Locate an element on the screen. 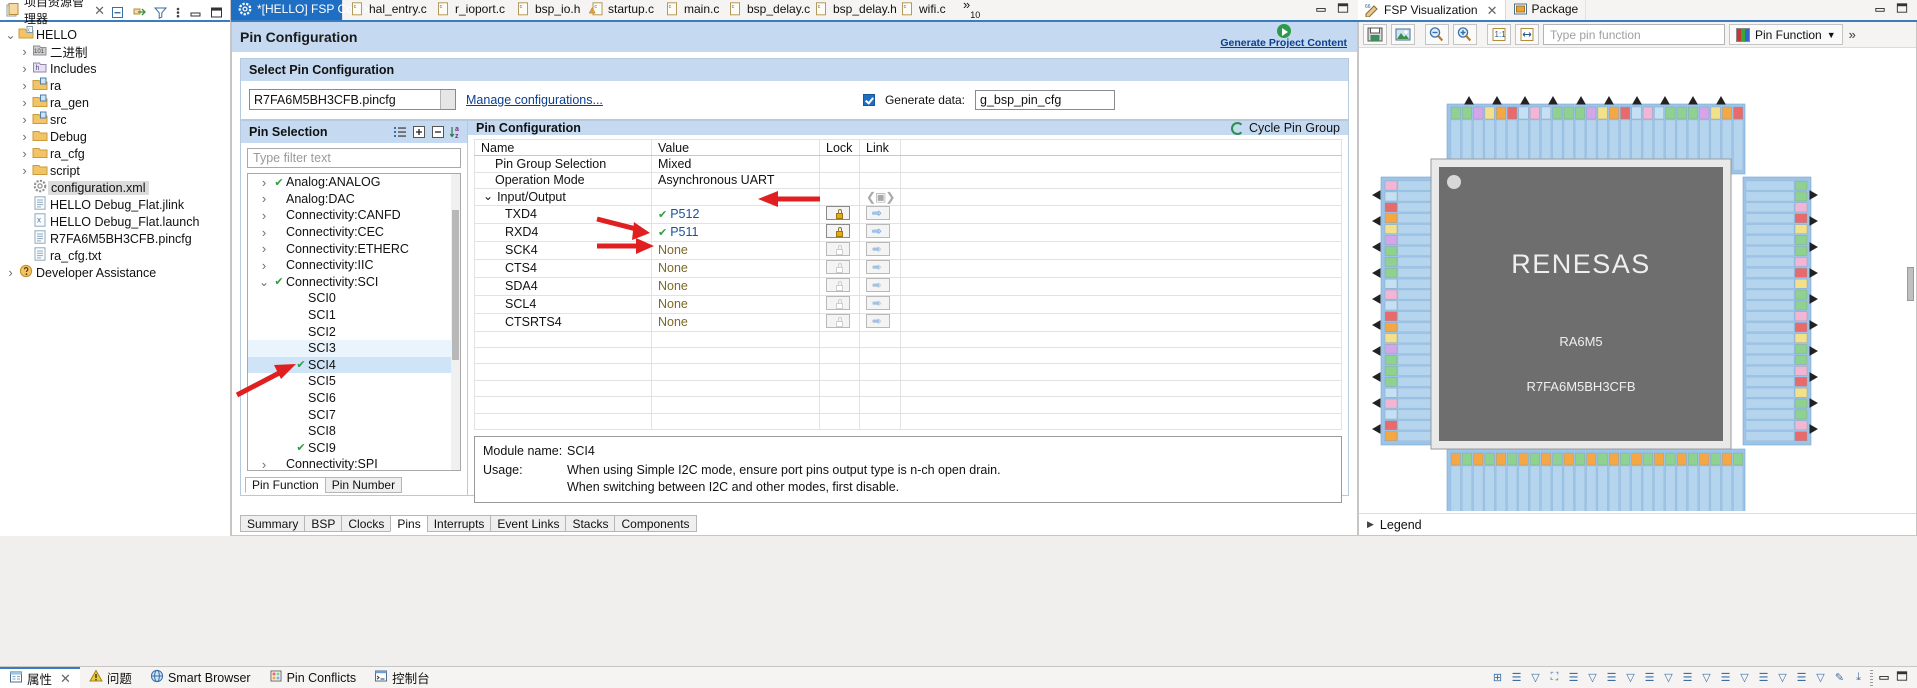 This screenshot has width=1917, height=688. pin-tree-scrollbar is located at coordinates (455, 322).